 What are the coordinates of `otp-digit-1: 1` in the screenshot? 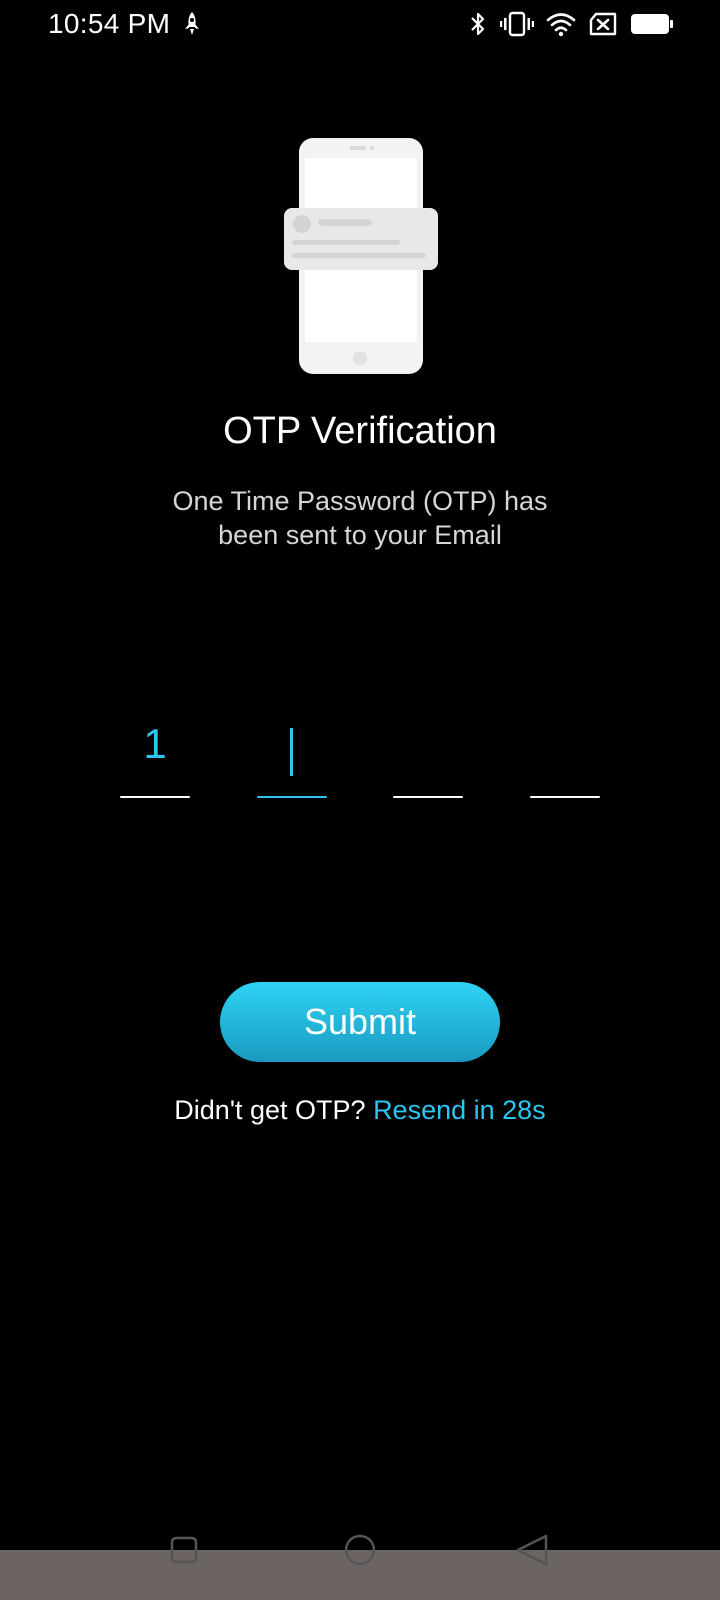 It's located at (155, 749).